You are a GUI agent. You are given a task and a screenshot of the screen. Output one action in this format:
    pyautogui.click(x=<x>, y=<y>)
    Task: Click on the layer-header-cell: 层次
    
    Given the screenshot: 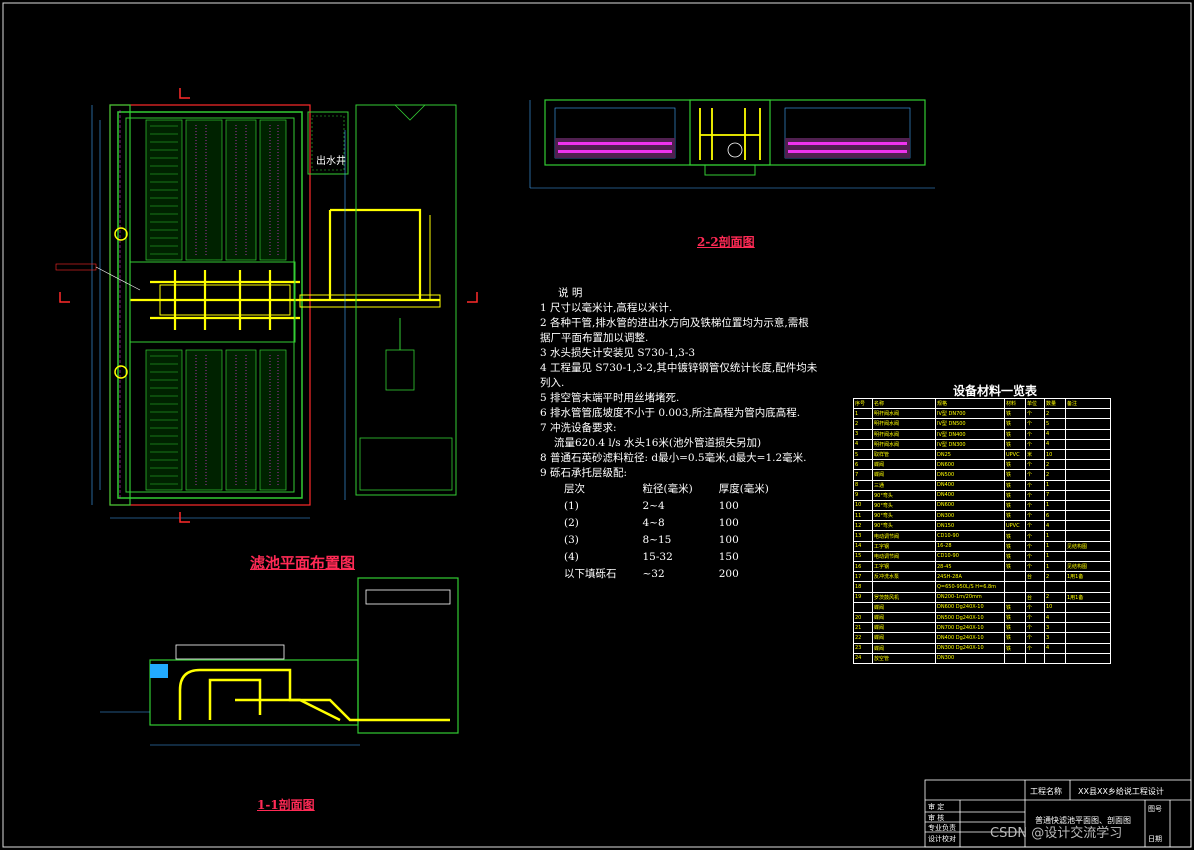 What is the action you would take?
    pyautogui.click(x=574, y=489)
    